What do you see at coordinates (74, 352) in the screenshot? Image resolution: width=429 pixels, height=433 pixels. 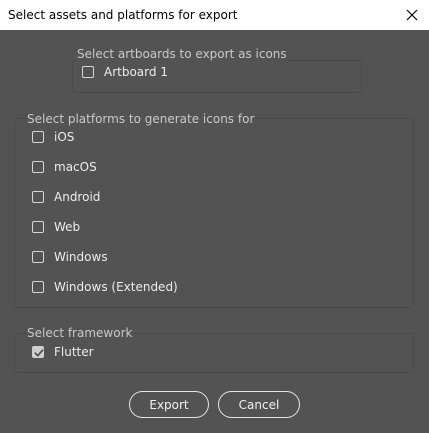 I see `checkbox-label: Flutter` at bounding box center [74, 352].